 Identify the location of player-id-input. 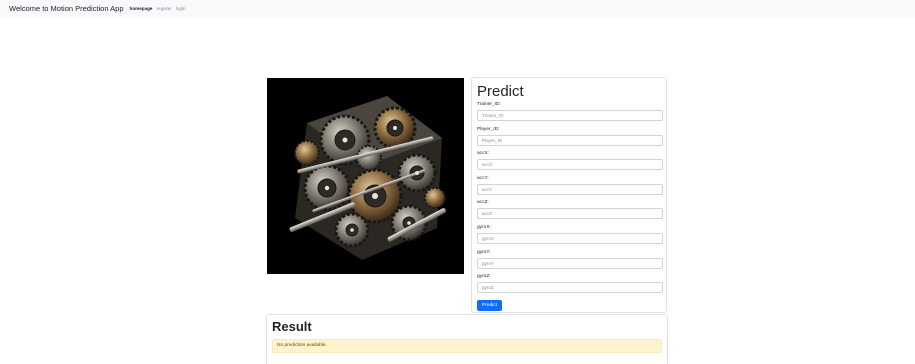
(570, 140).